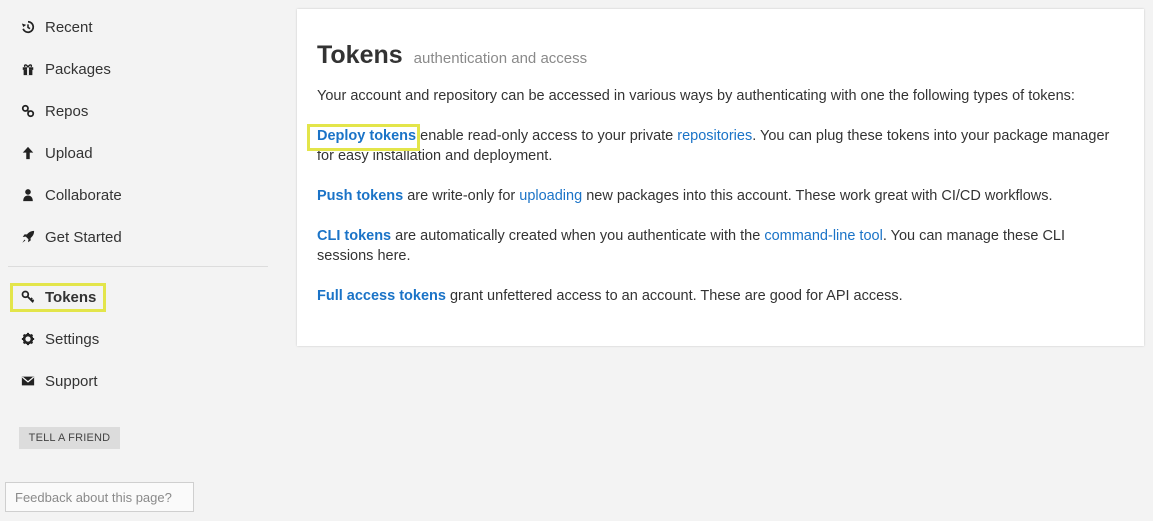 This screenshot has width=1153, height=521. What do you see at coordinates (28, 69) in the screenshot?
I see `gift-icon` at bounding box center [28, 69].